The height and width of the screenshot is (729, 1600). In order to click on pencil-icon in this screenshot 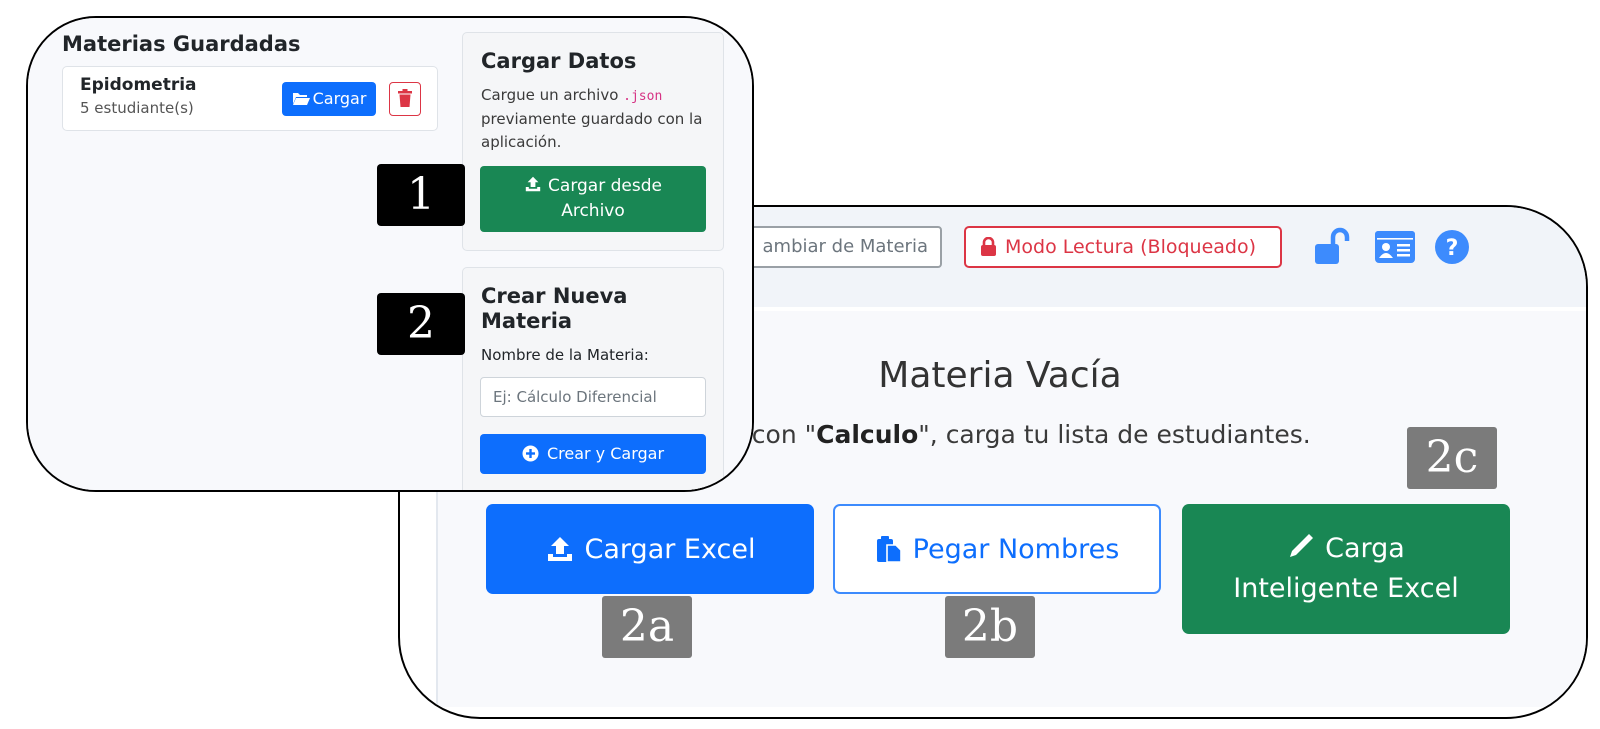, I will do `click(1302, 545)`.